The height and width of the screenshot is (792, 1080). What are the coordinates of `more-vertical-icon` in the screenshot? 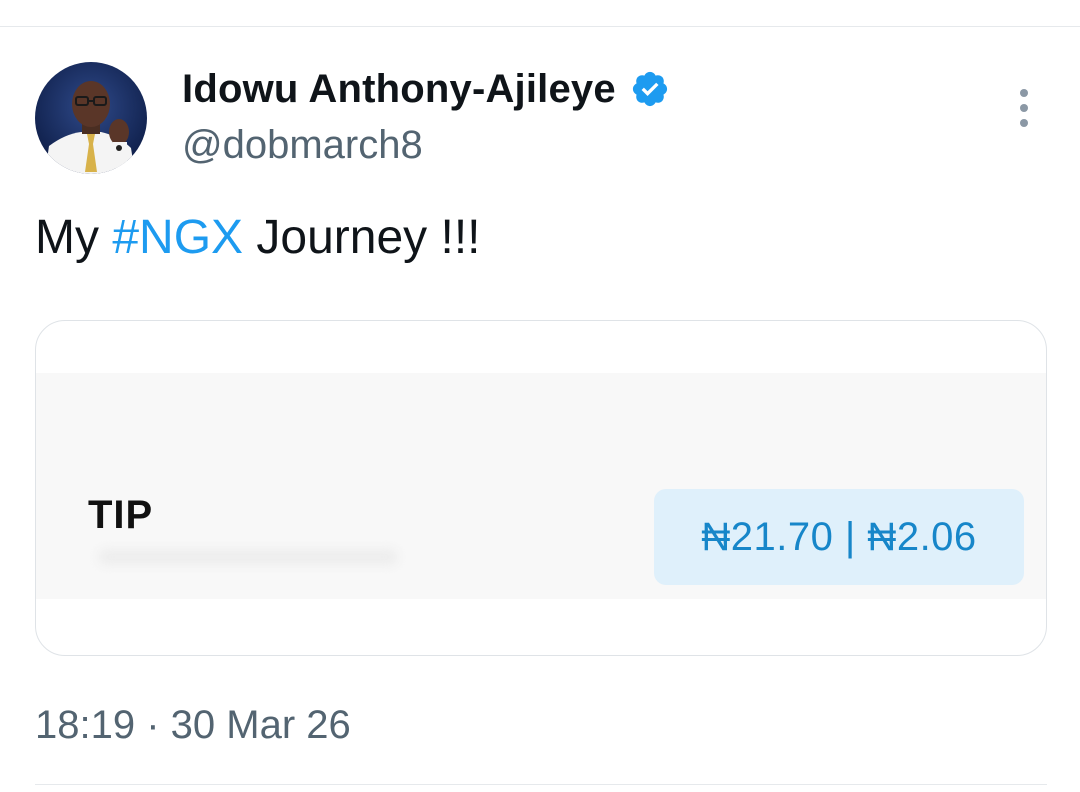 It's located at (1024, 93).